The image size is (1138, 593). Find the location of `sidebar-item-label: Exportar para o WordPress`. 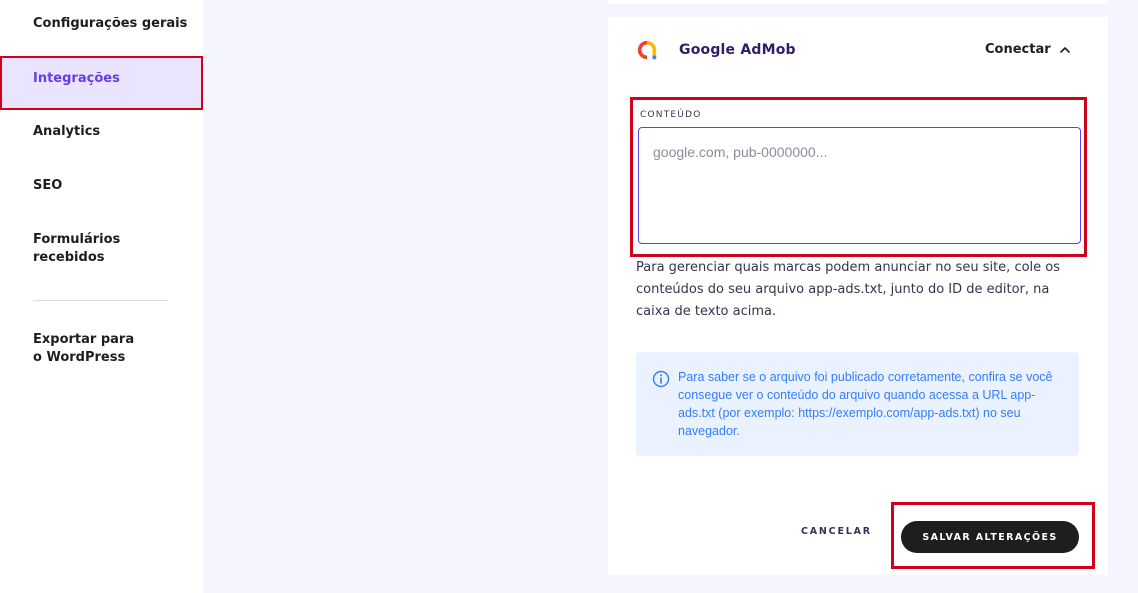

sidebar-item-label: Exportar para o WordPress is located at coordinates (84, 348).